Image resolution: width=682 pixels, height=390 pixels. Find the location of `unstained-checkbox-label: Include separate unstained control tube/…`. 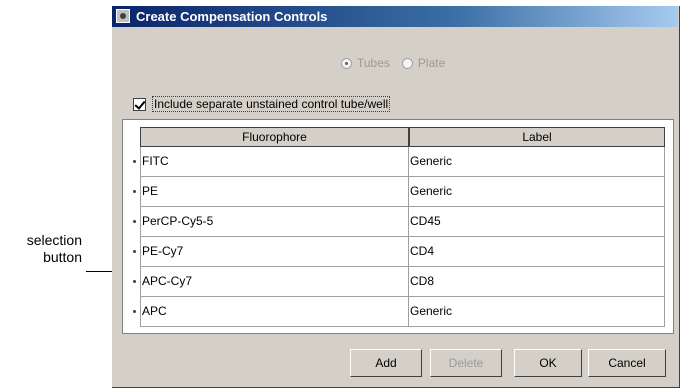

unstained-checkbox-label: Include separate unstained control tube/… is located at coordinates (271, 104).